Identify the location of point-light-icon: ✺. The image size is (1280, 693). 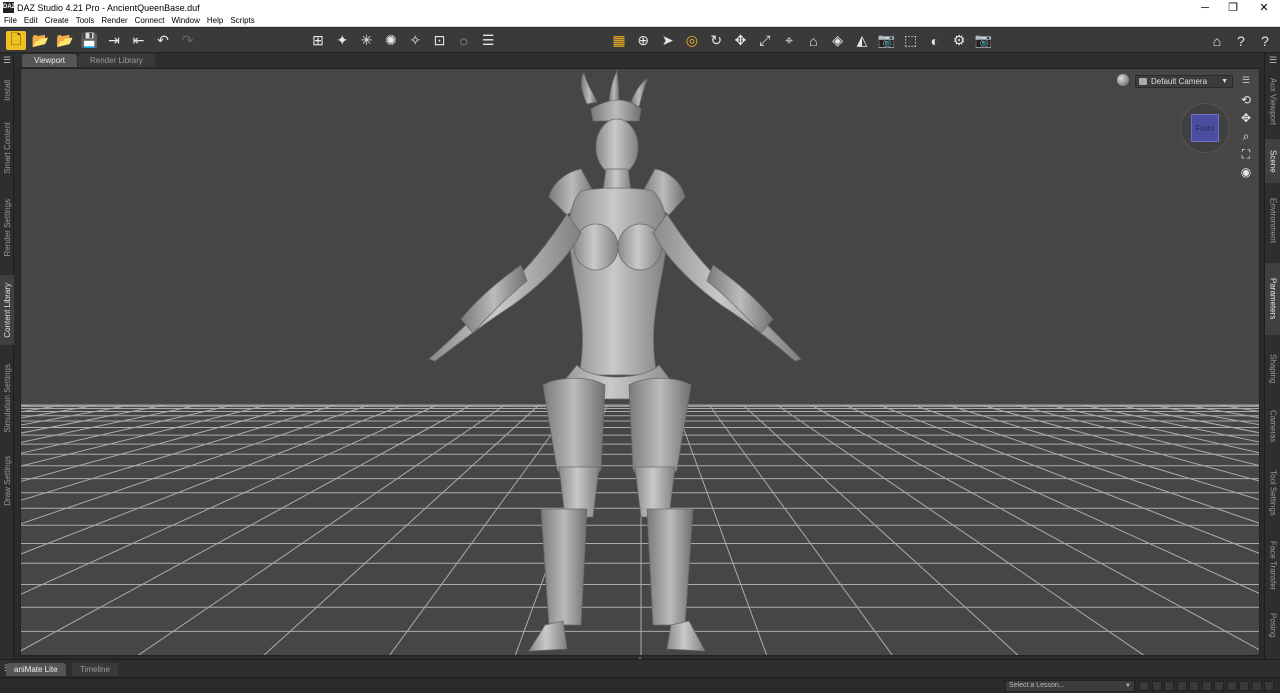
(391, 40).